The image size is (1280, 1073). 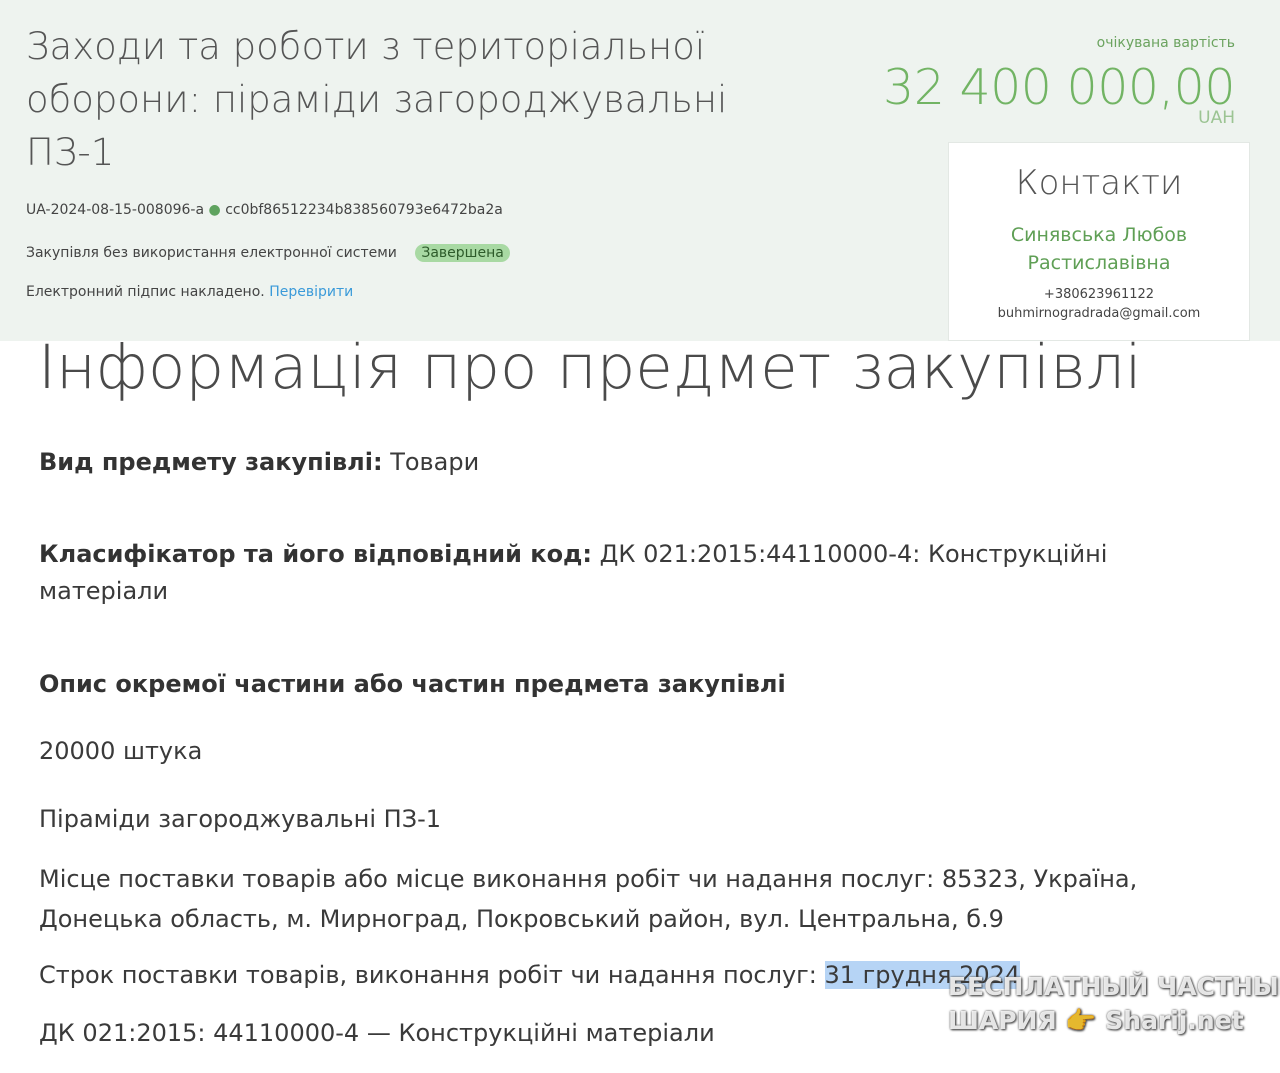 What do you see at coordinates (1165, 43) in the screenshot?
I see `expected-cost-label: очікувана вартість` at bounding box center [1165, 43].